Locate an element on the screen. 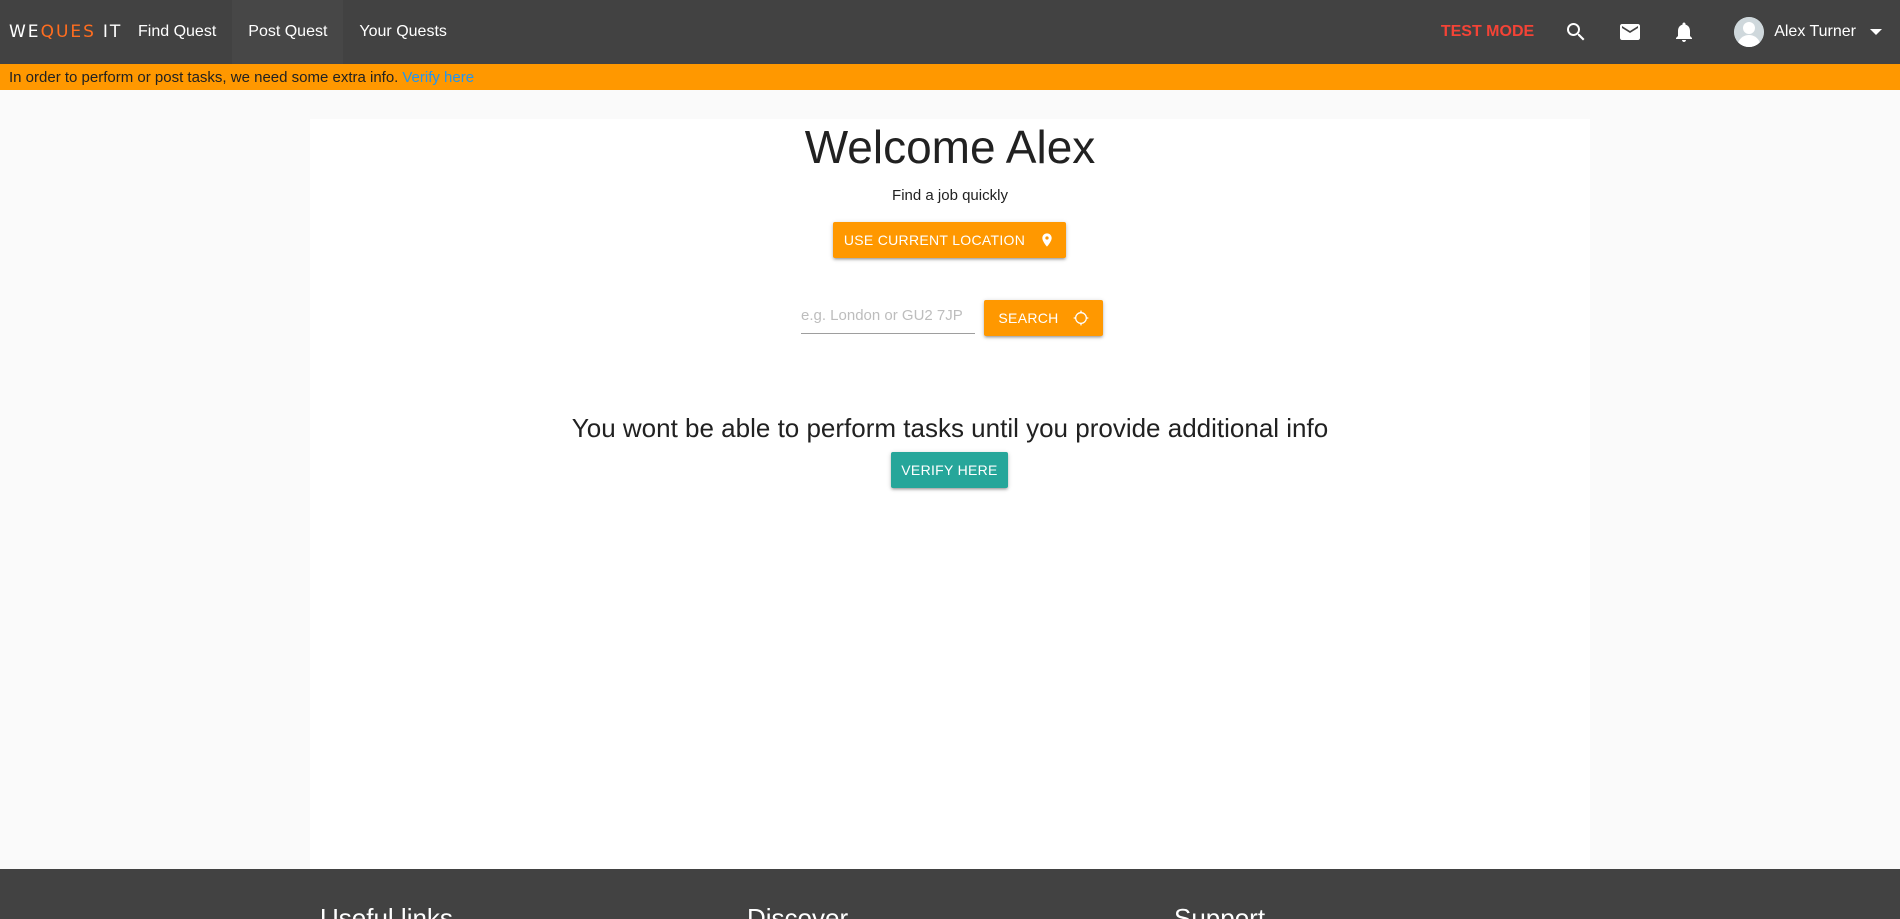 This screenshot has height=919, width=1900. user-name: Alex Turner is located at coordinates (1815, 31).